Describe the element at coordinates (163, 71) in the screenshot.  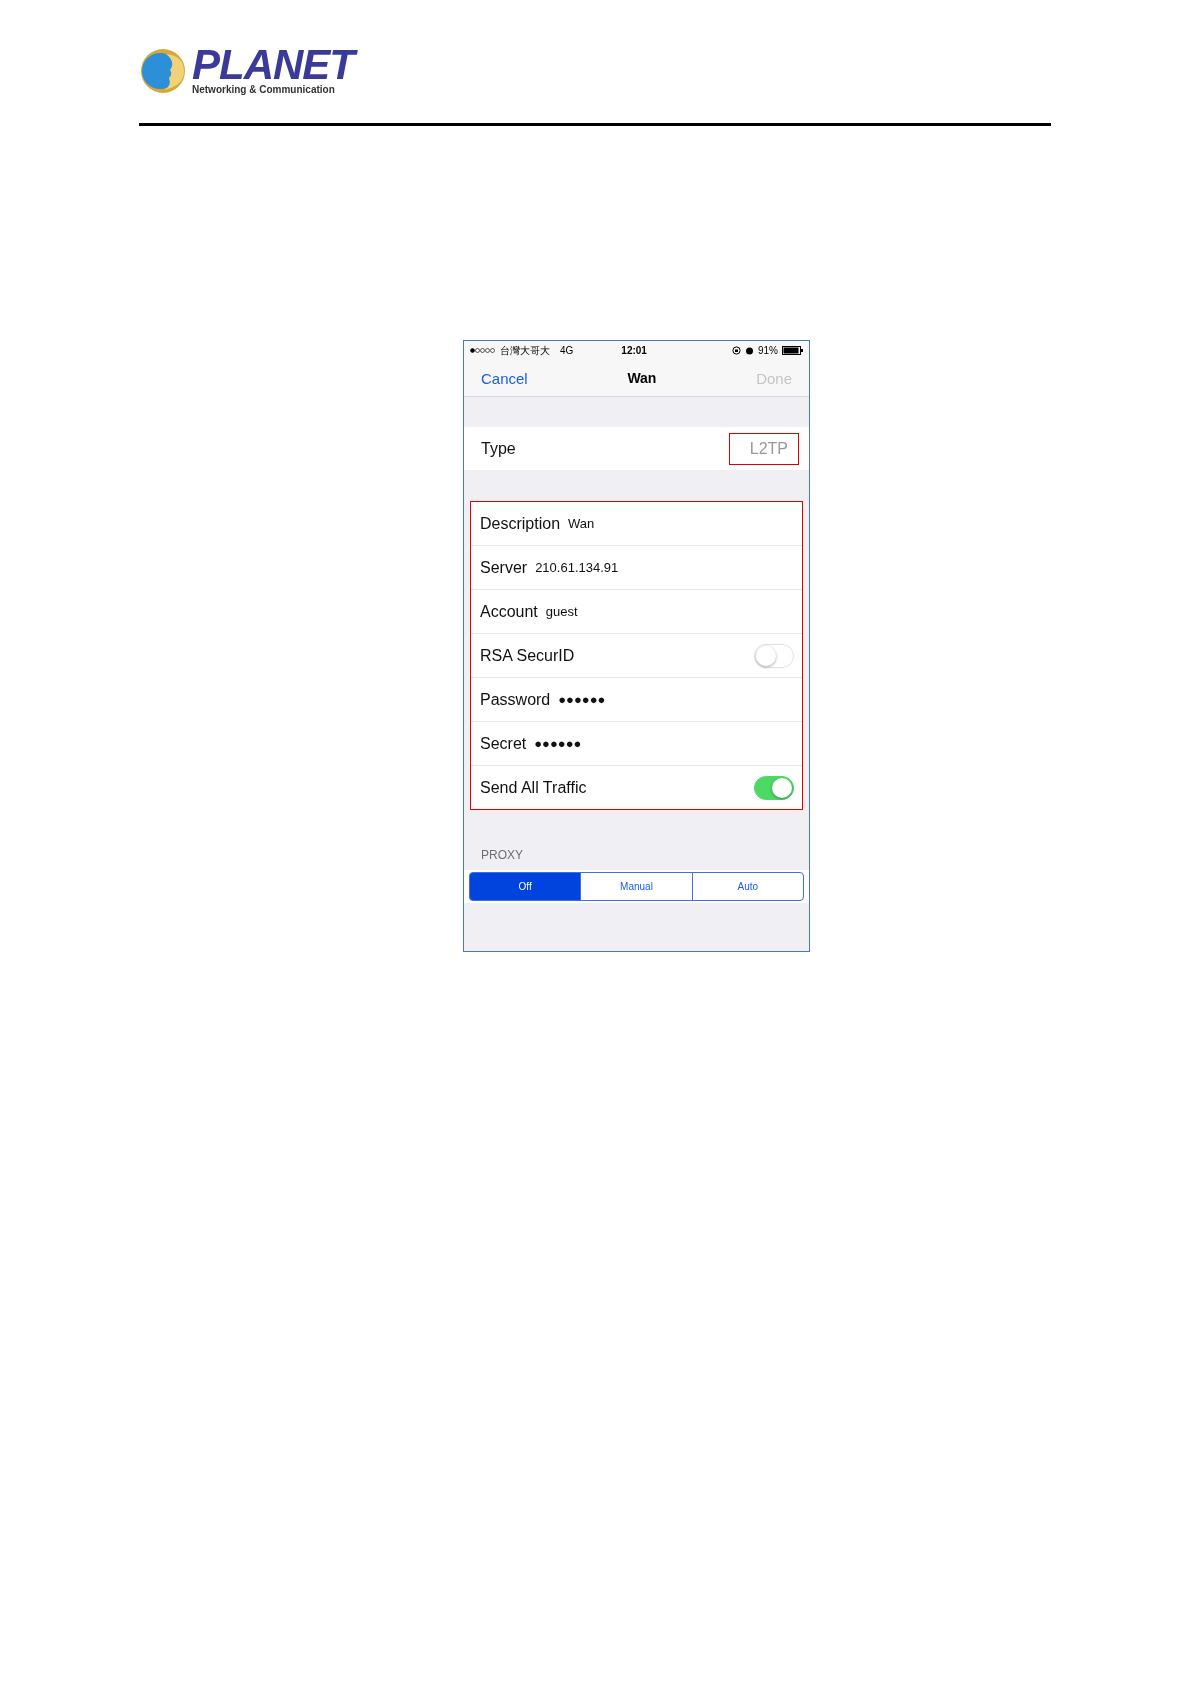
I see `globe-logo-icon` at that location.